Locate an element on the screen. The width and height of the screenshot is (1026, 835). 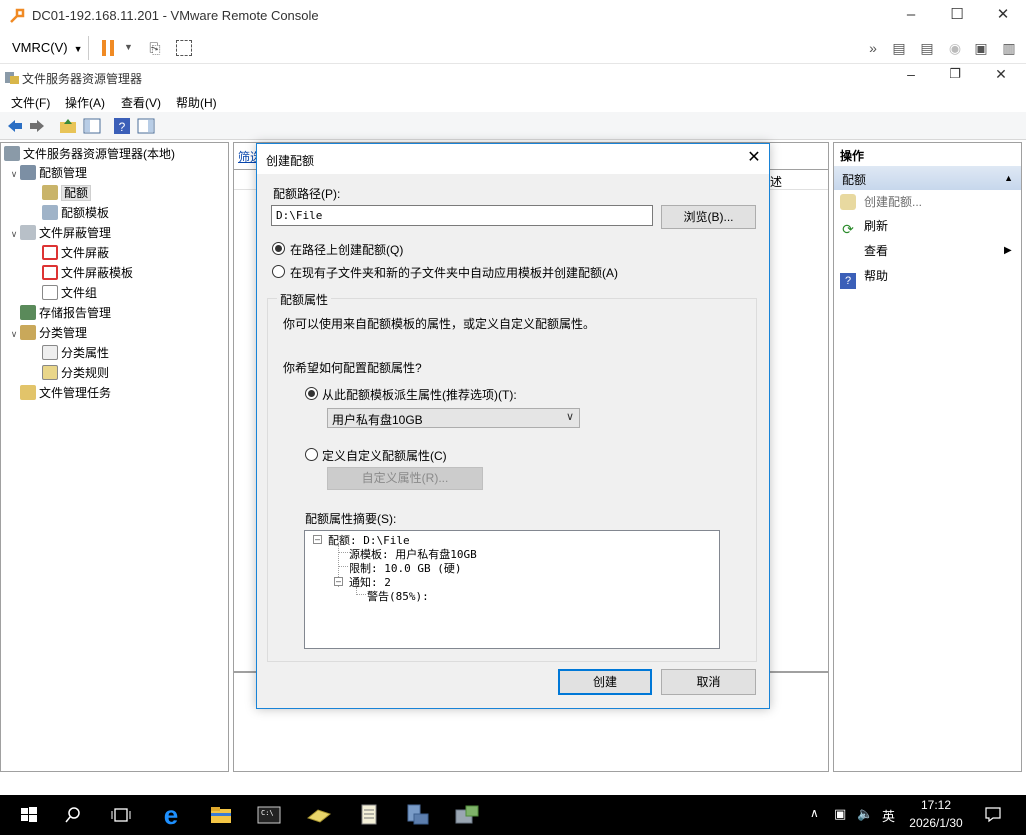
action-refresh: ⟳ 刷新 is located at coordinates (930, 226).